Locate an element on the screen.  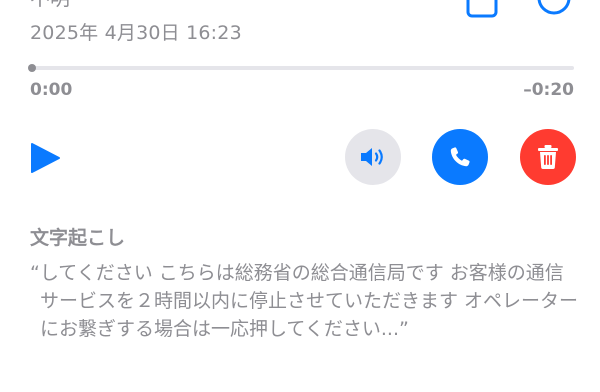
delete-button is located at coordinates (548, 157).